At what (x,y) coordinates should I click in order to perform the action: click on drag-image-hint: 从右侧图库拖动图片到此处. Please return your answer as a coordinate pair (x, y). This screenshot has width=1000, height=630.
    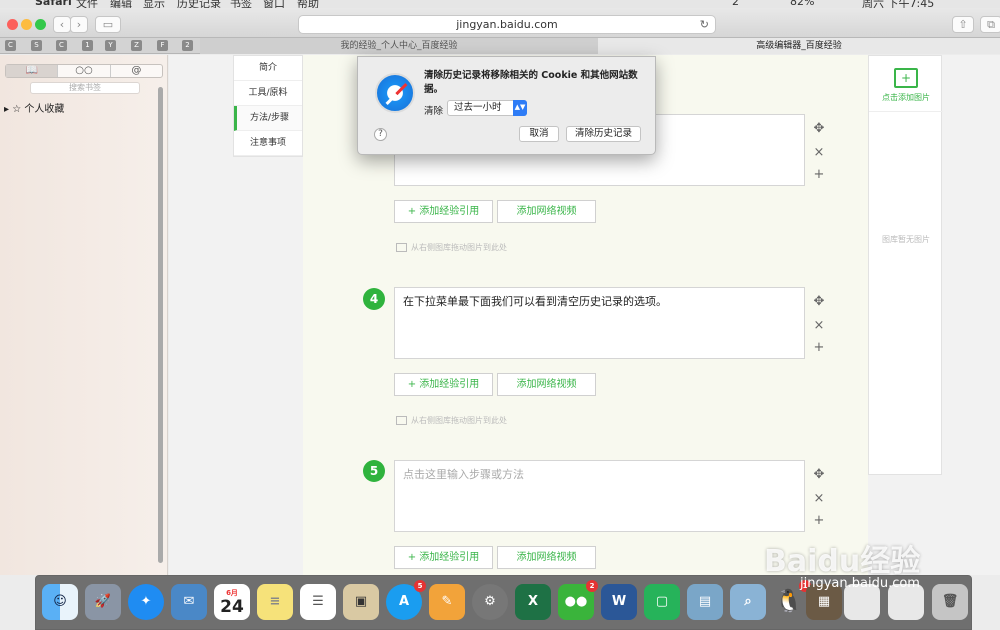
    Looking at the image, I should click on (451, 247).